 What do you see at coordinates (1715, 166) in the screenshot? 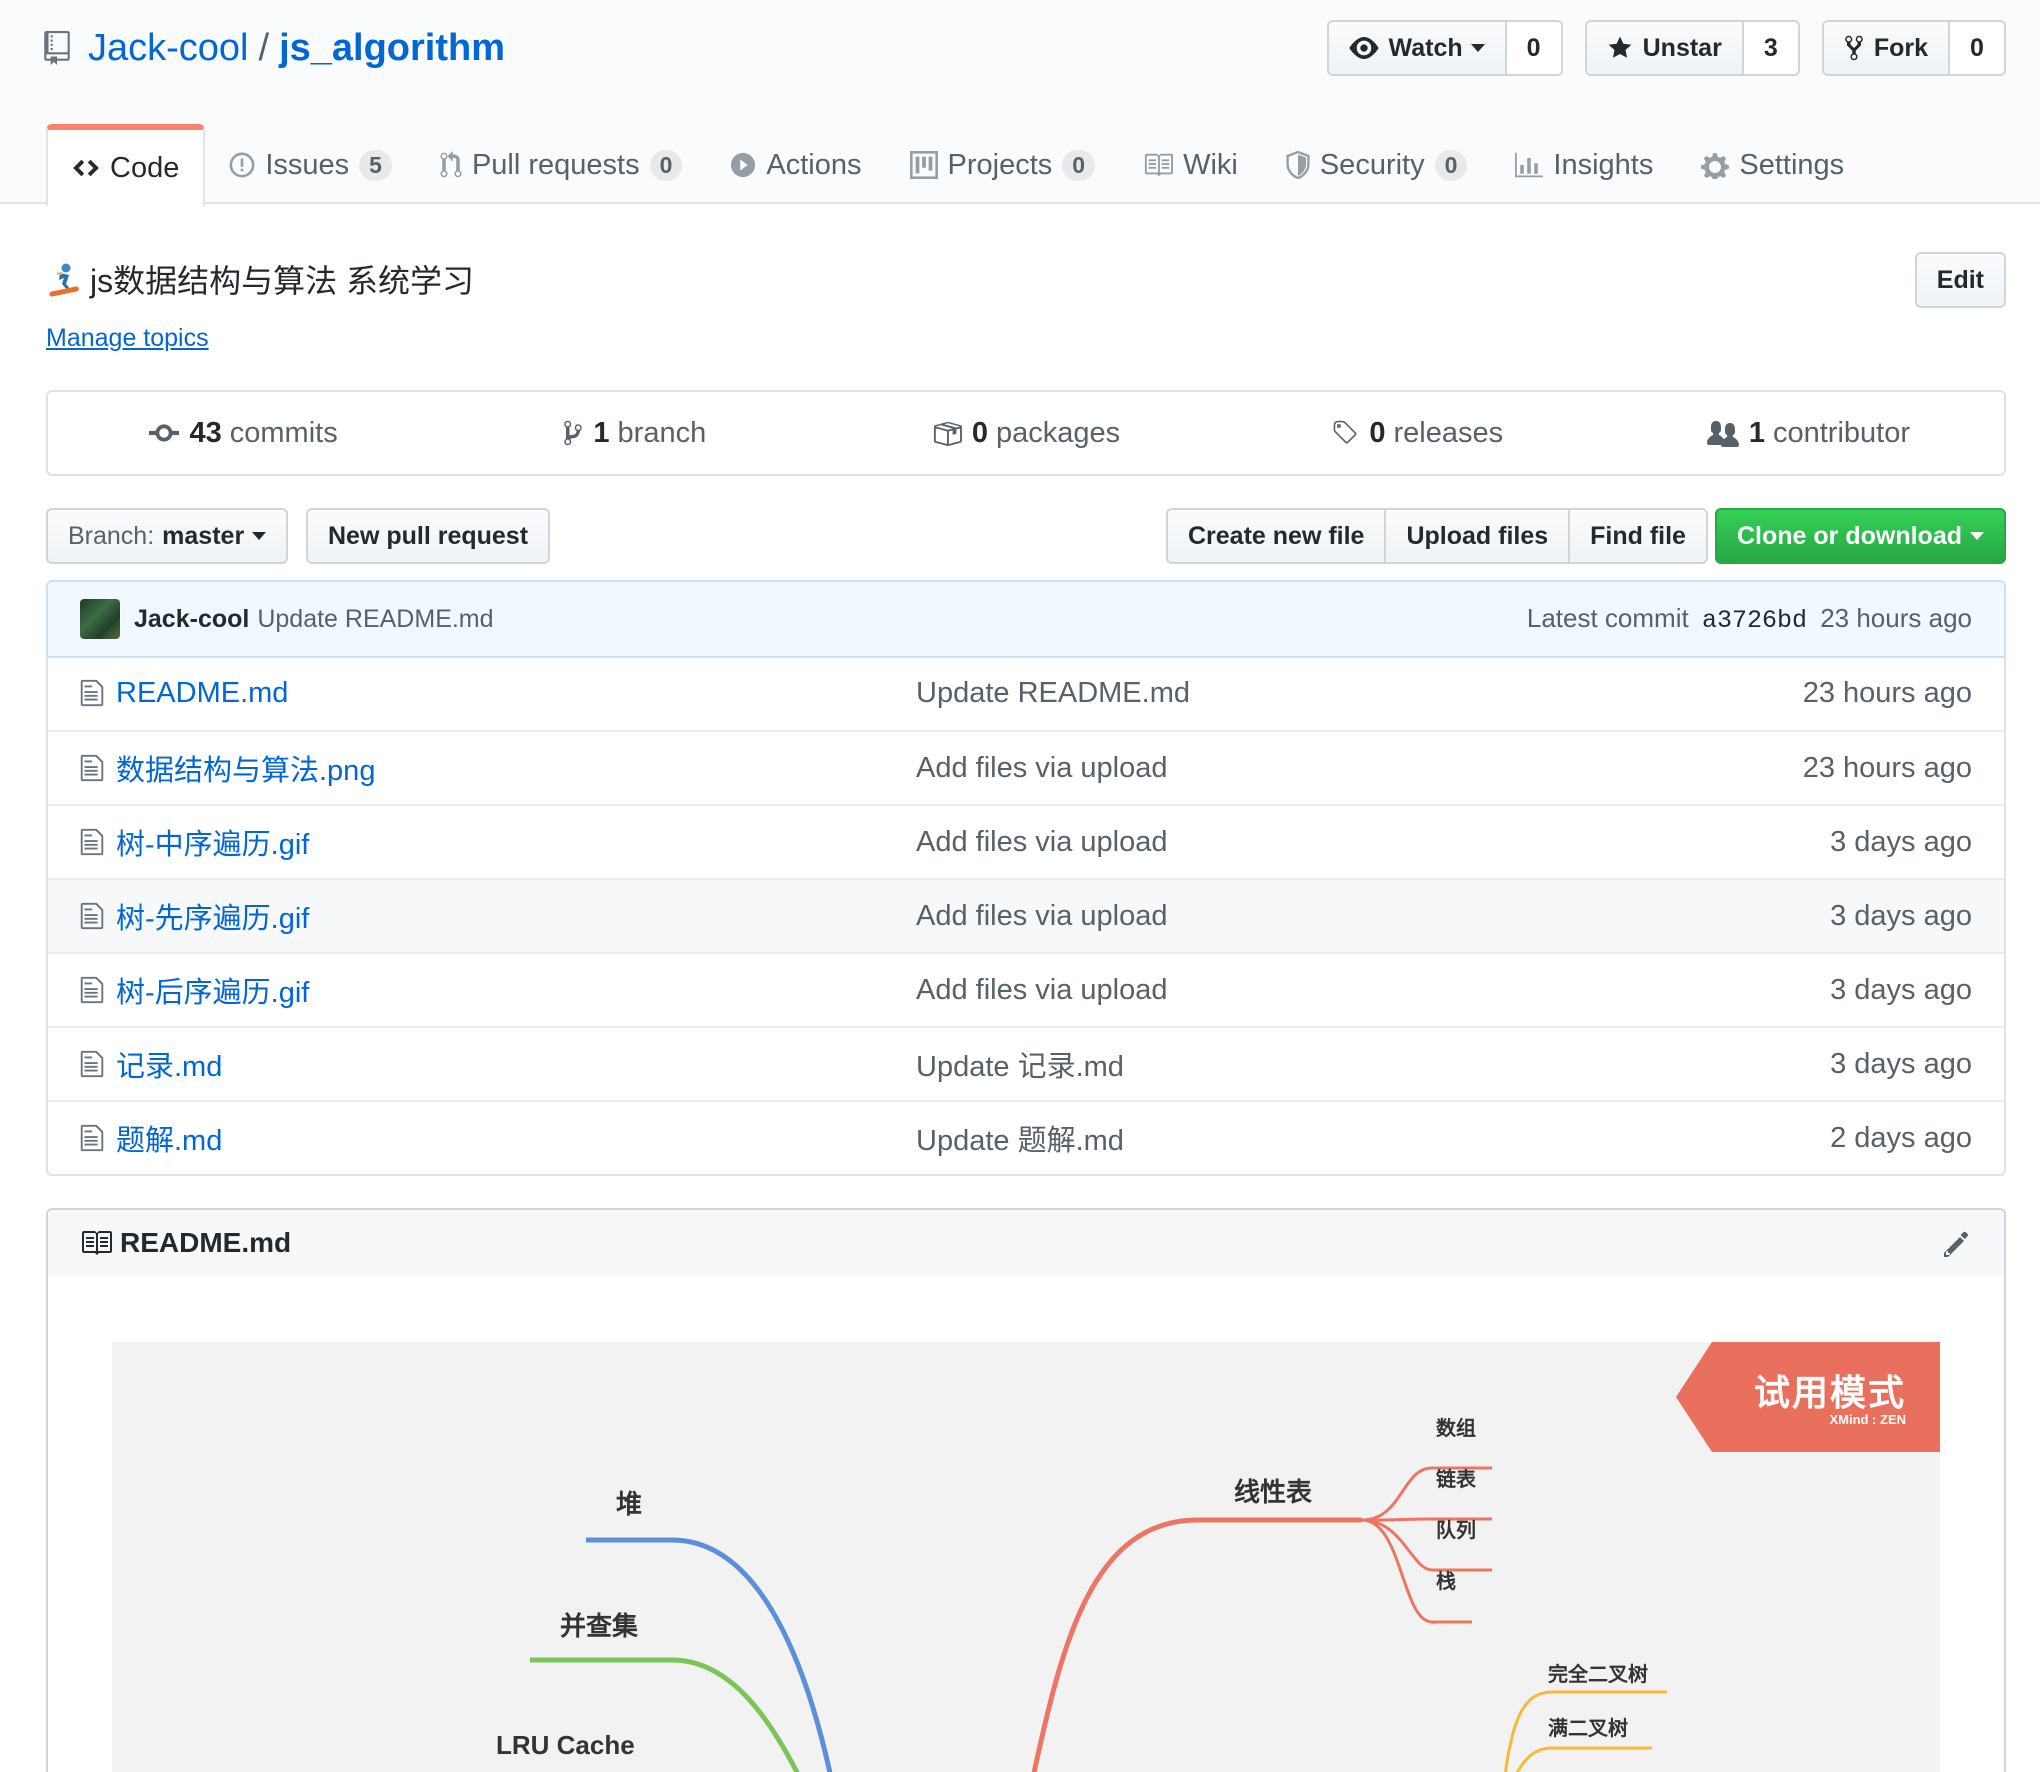
I see `gear-icon` at bounding box center [1715, 166].